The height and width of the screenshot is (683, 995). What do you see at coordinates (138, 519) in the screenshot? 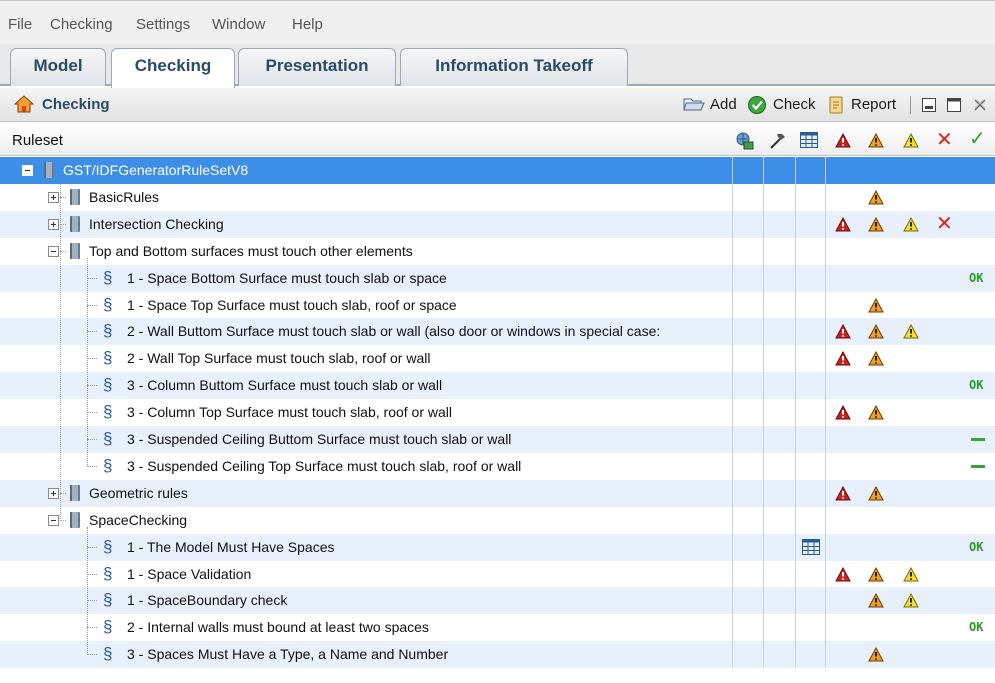
I see `tree-node-label: SpaceChecking` at bounding box center [138, 519].